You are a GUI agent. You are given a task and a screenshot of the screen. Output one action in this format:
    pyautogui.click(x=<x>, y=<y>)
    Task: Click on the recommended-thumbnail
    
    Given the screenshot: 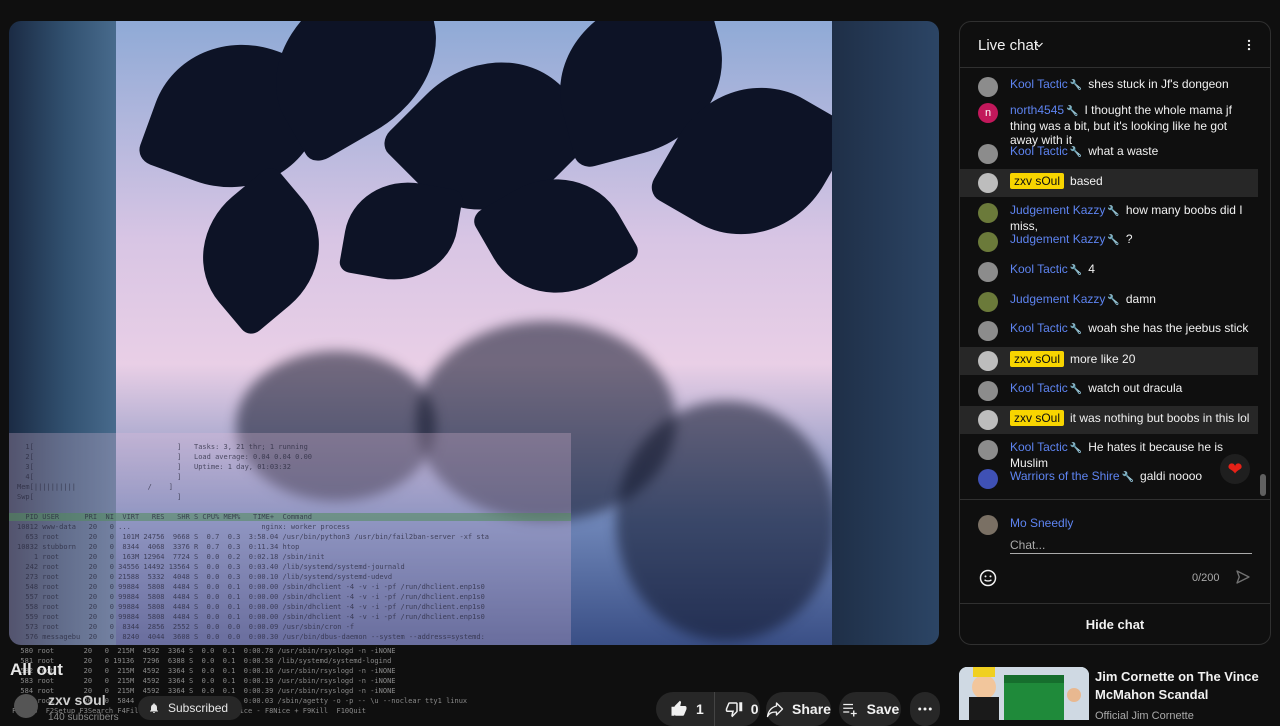 What is the action you would take?
    pyautogui.click(x=1024, y=693)
    